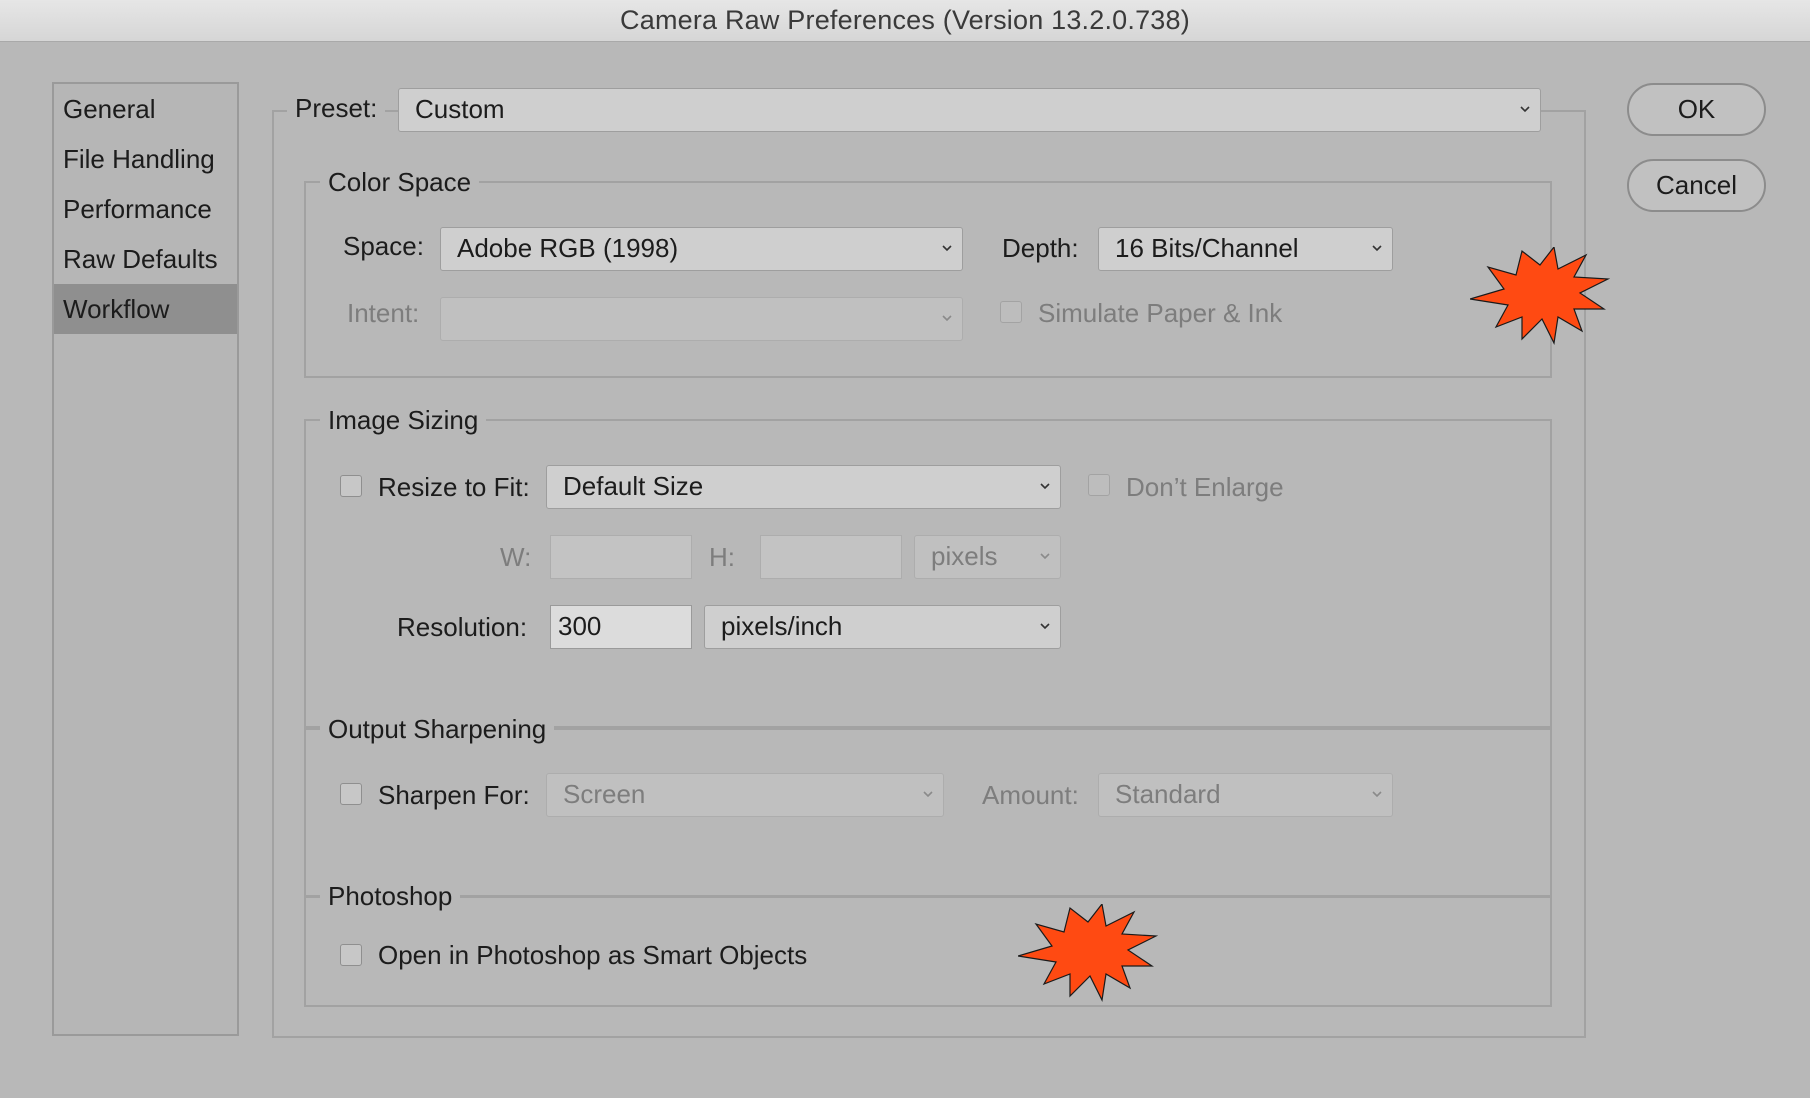 The width and height of the screenshot is (1810, 1098). Describe the element at coordinates (1099, 485) in the screenshot. I see `dont-enlarge-checkbox` at that location.